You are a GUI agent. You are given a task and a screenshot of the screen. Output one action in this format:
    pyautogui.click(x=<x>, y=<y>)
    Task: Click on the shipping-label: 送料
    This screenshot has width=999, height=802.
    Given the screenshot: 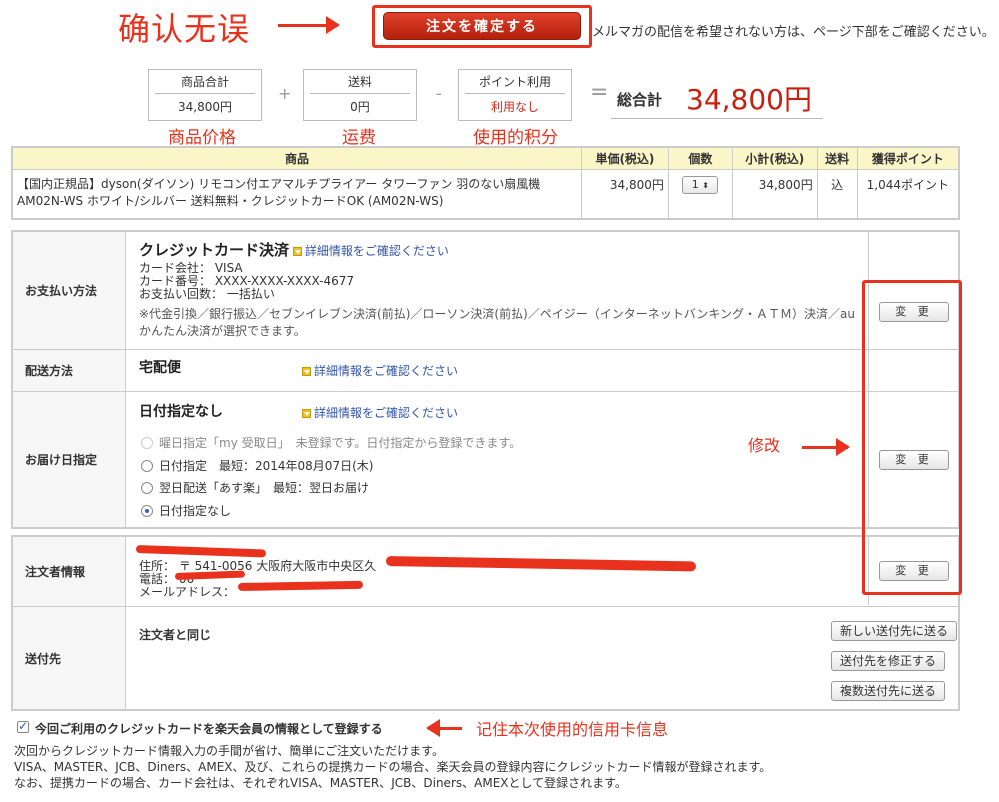 What is the action you would take?
    pyautogui.click(x=360, y=82)
    